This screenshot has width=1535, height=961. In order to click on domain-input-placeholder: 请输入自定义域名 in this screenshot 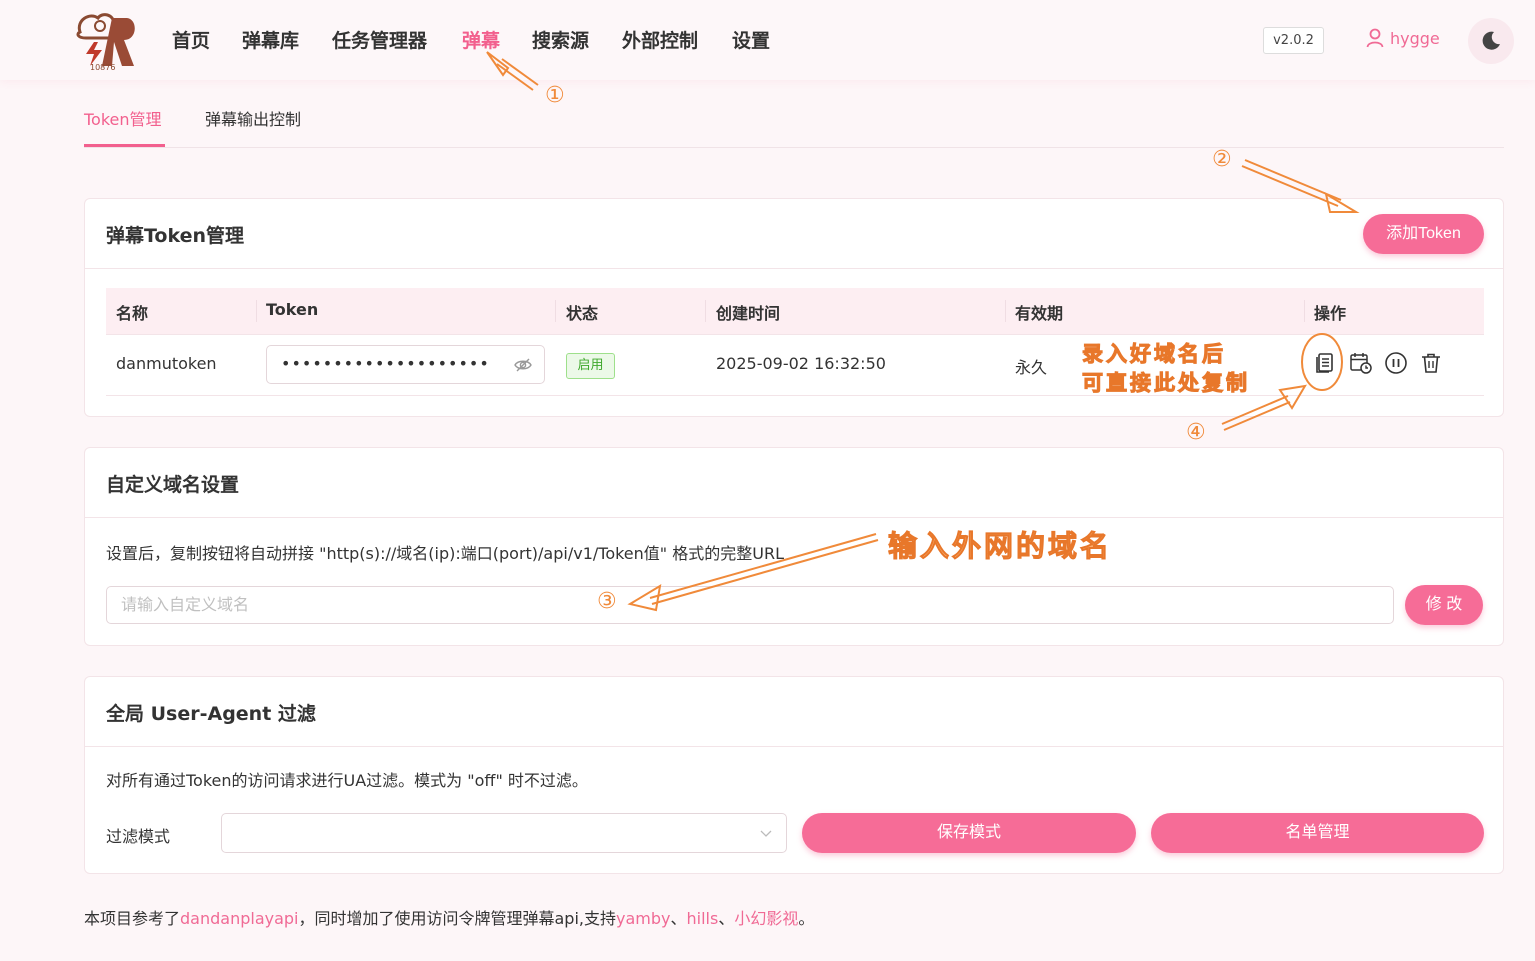, I will do `click(185, 604)`.